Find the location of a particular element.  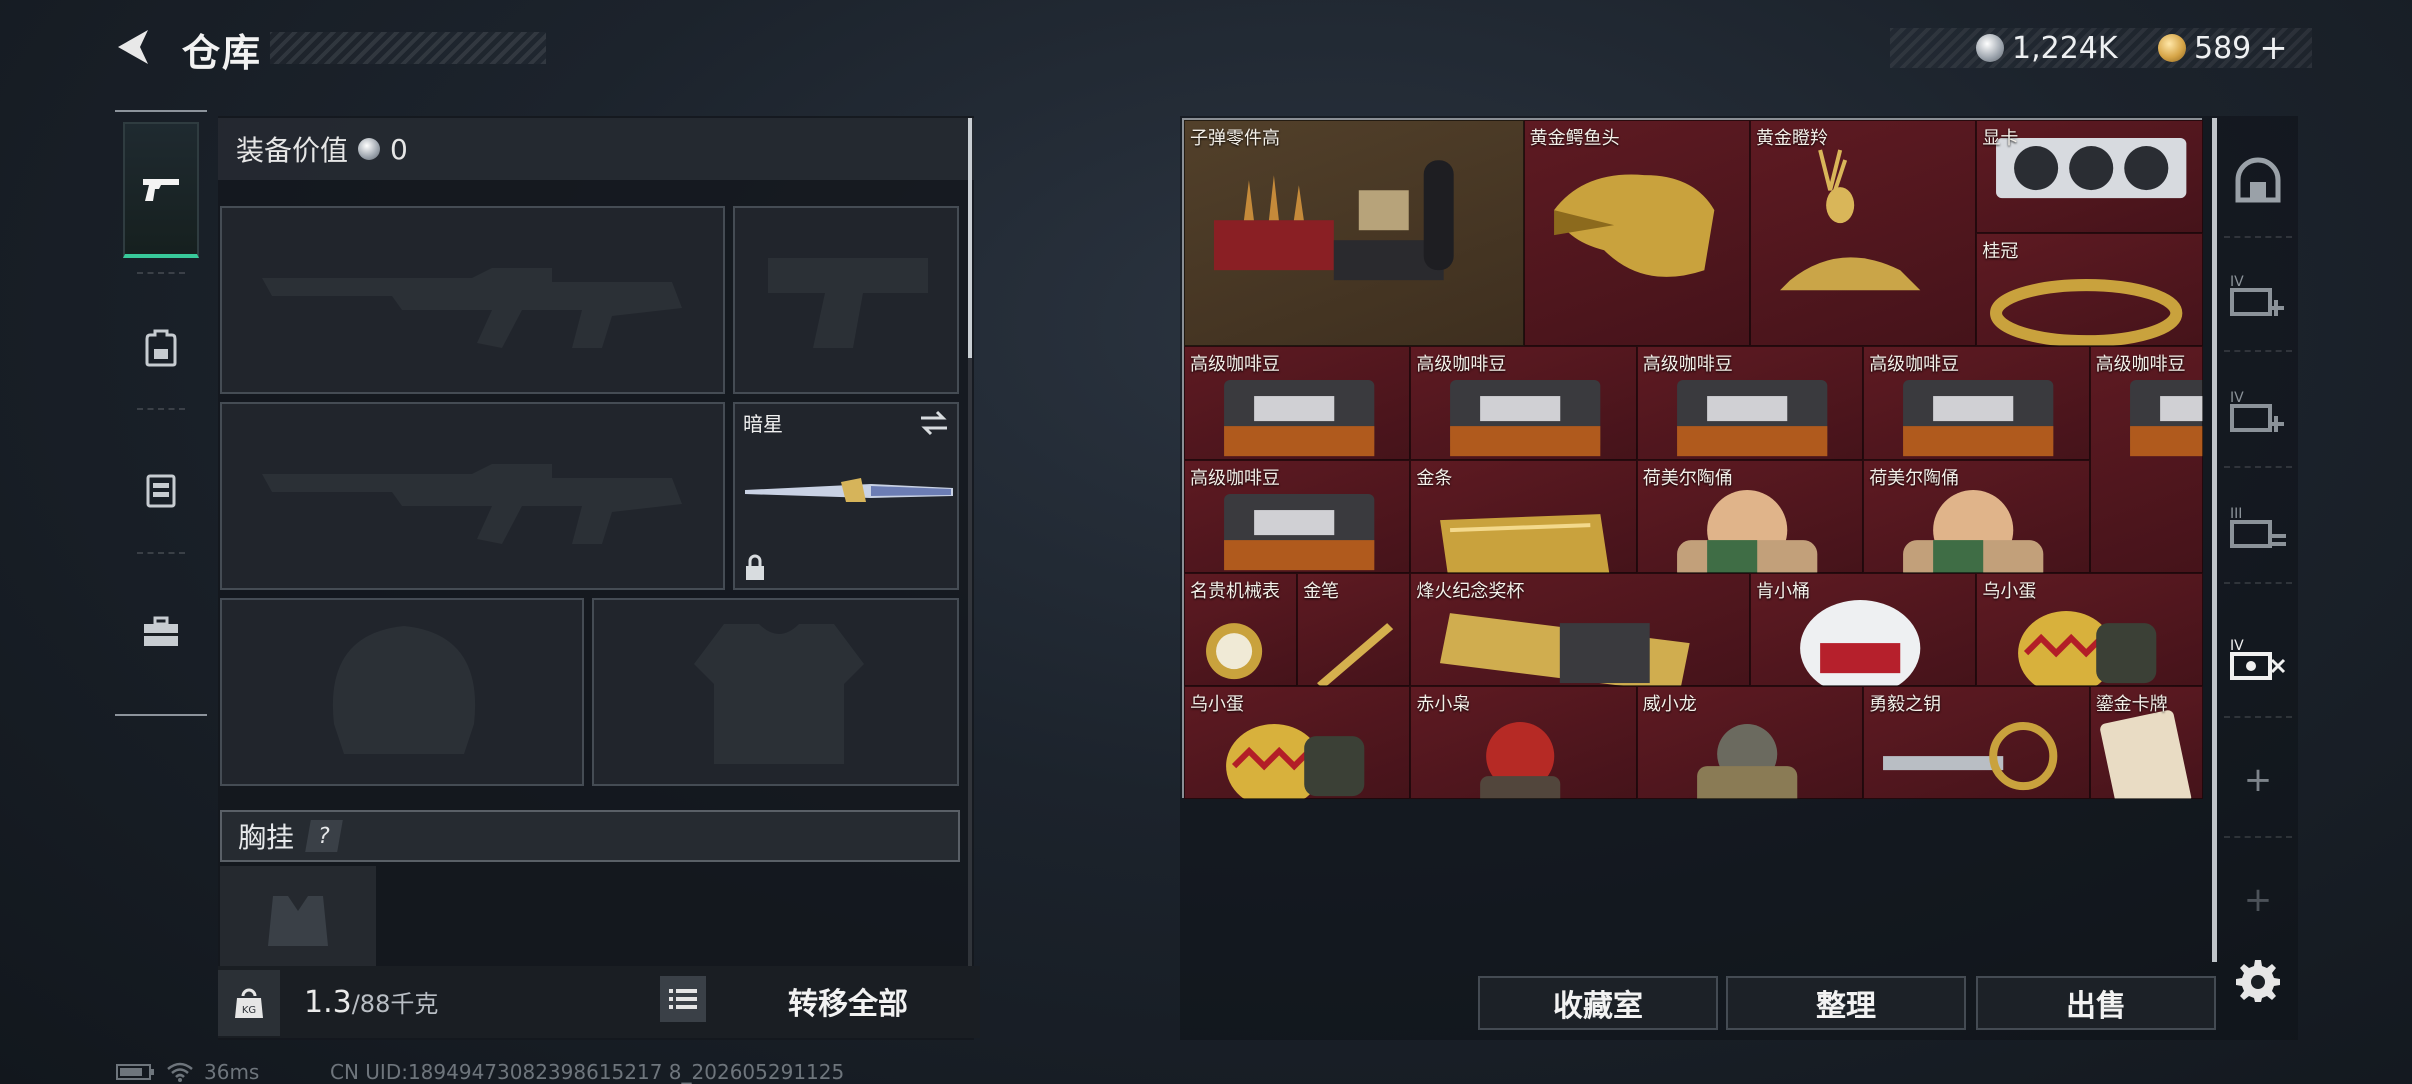

gold-amount: 589 is located at coordinates (2223, 48).